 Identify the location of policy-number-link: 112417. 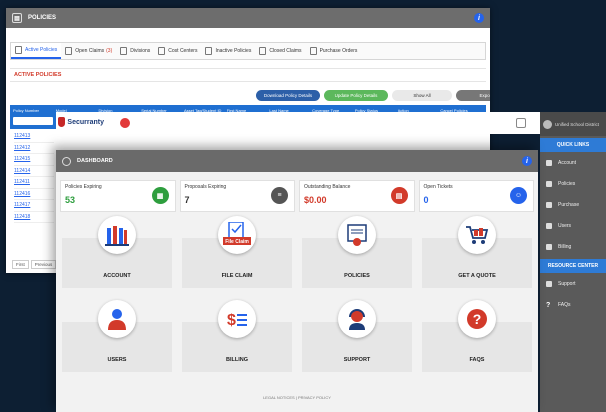
(34, 206).